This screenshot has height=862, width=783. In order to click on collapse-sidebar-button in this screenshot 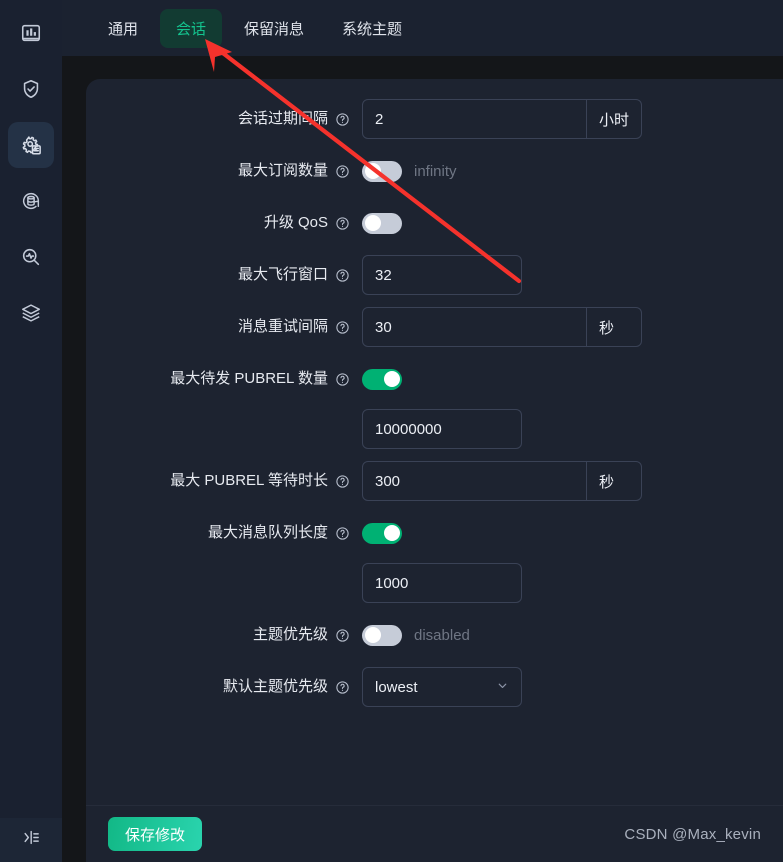, I will do `click(31, 840)`.